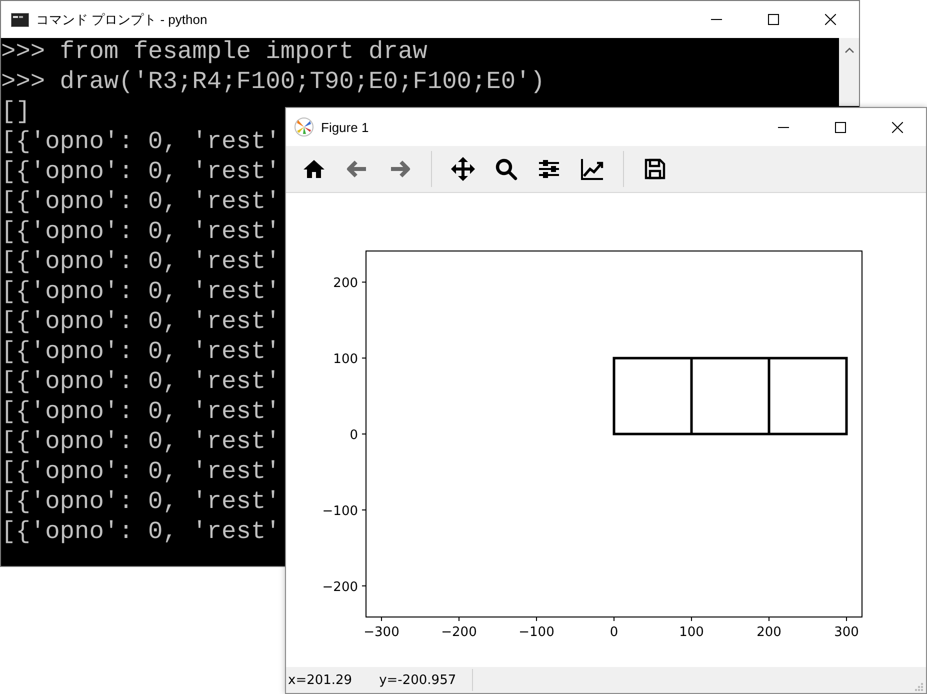 Image resolution: width=927 pixels, height=694 pixels. What do you see at coordinates (918, 686) in the screenshot?
I see `resize-grip-icon` at bounding box center [918, 686].